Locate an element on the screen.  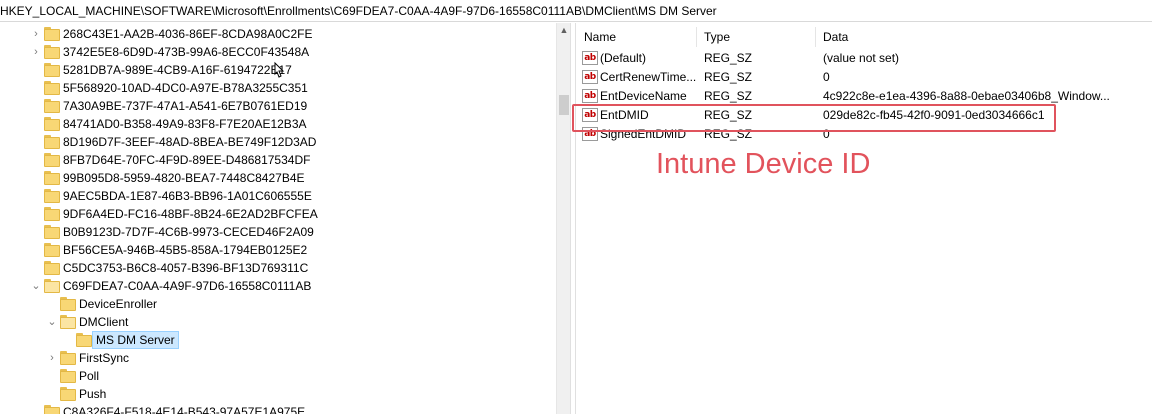
tree-item-device-enroller: DeviceEnroller is located at coordinates (278, 304).